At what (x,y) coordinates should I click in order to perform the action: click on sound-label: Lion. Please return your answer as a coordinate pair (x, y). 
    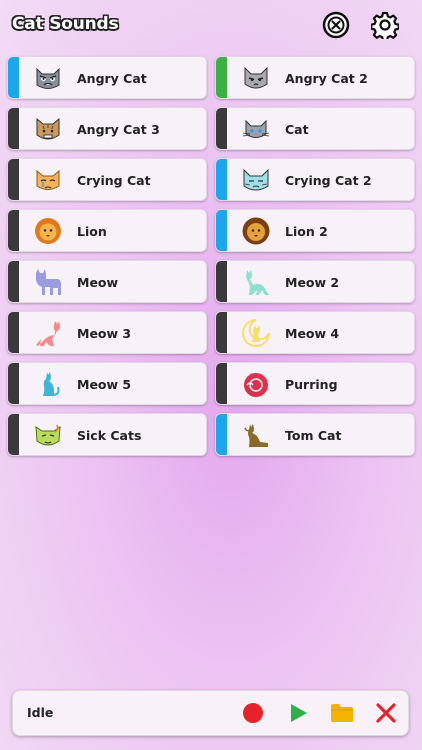
    Looking at the image, I should click on (92, 231).